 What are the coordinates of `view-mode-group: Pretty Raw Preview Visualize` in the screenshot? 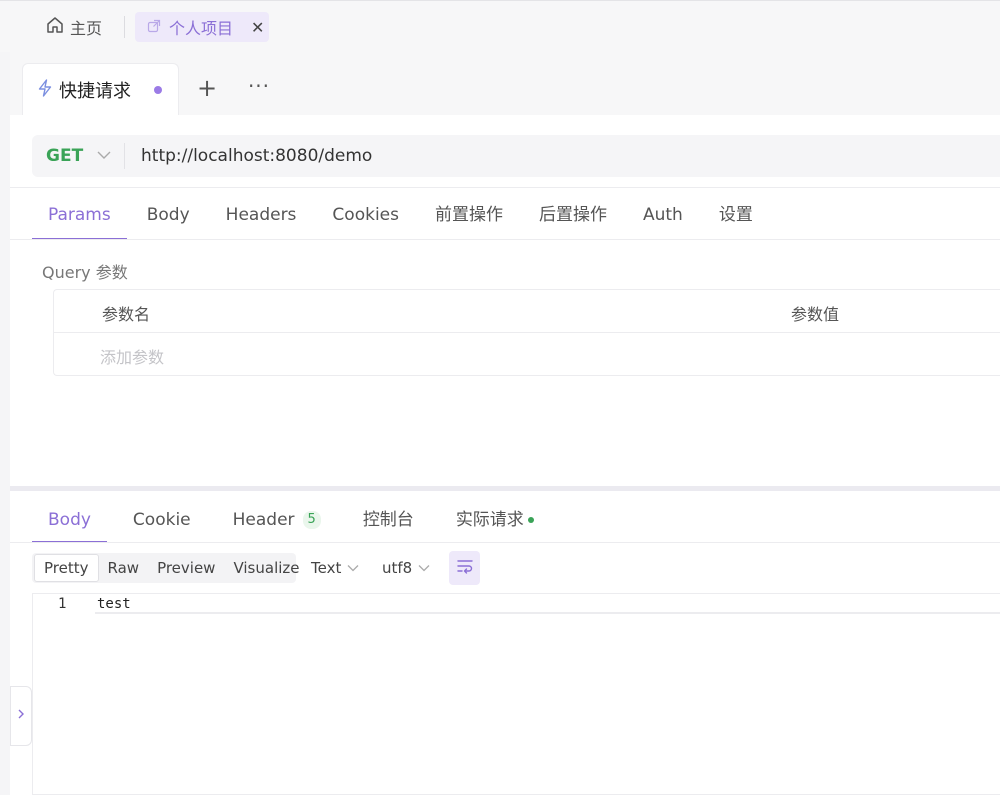 It's located at (166, 568).